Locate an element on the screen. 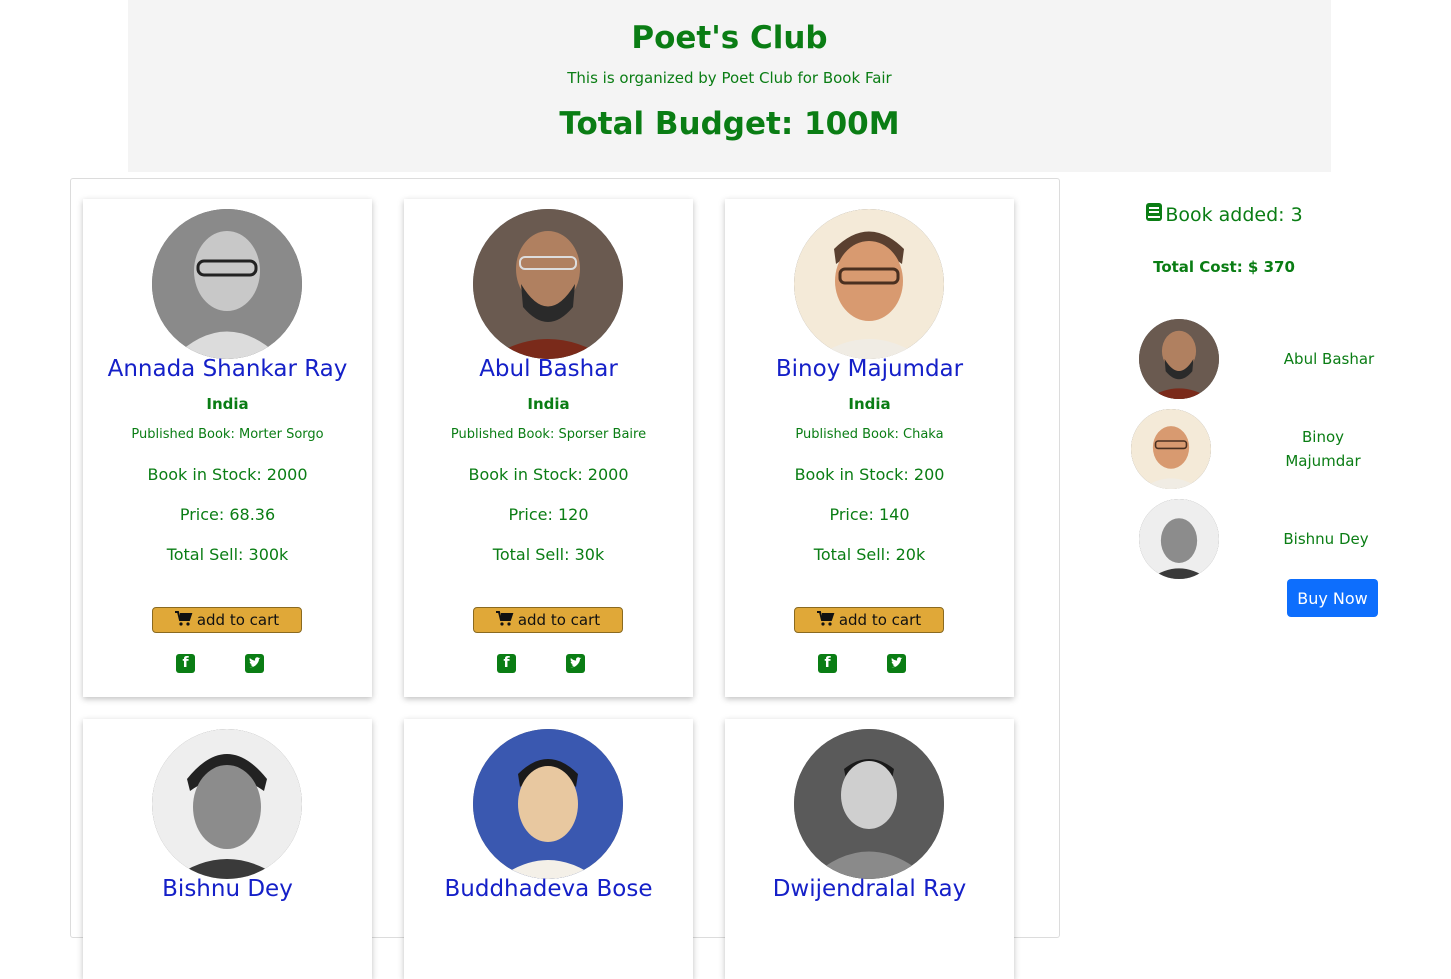  poet-total-sell: Total Sell: 300k is located at coordinates (227, 554).